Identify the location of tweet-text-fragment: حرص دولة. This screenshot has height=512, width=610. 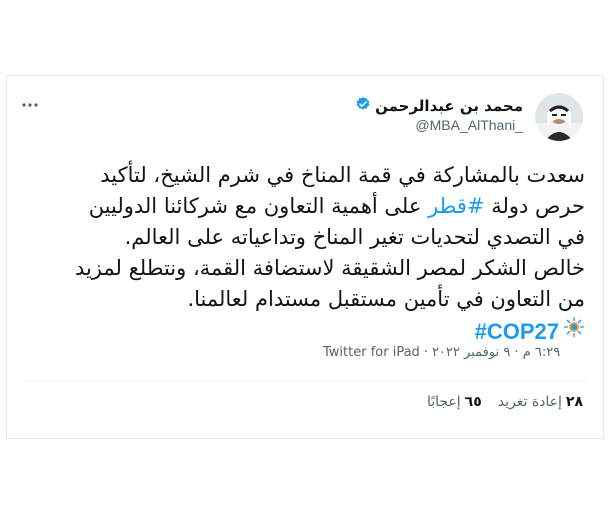
(534, 206).